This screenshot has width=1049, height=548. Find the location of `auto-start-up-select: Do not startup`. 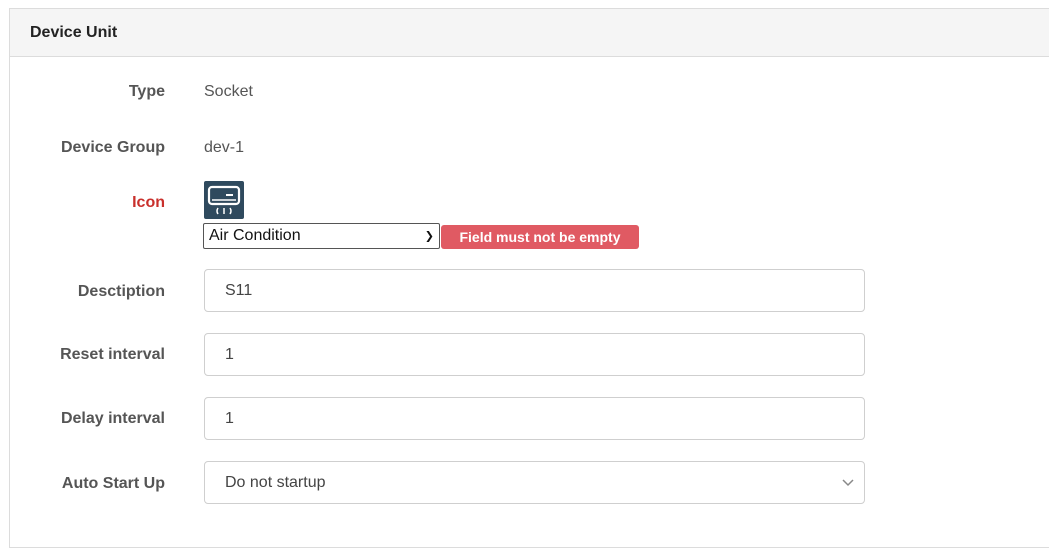

auto-start-up-select: Do not startup is located at coordinates (534, 482).